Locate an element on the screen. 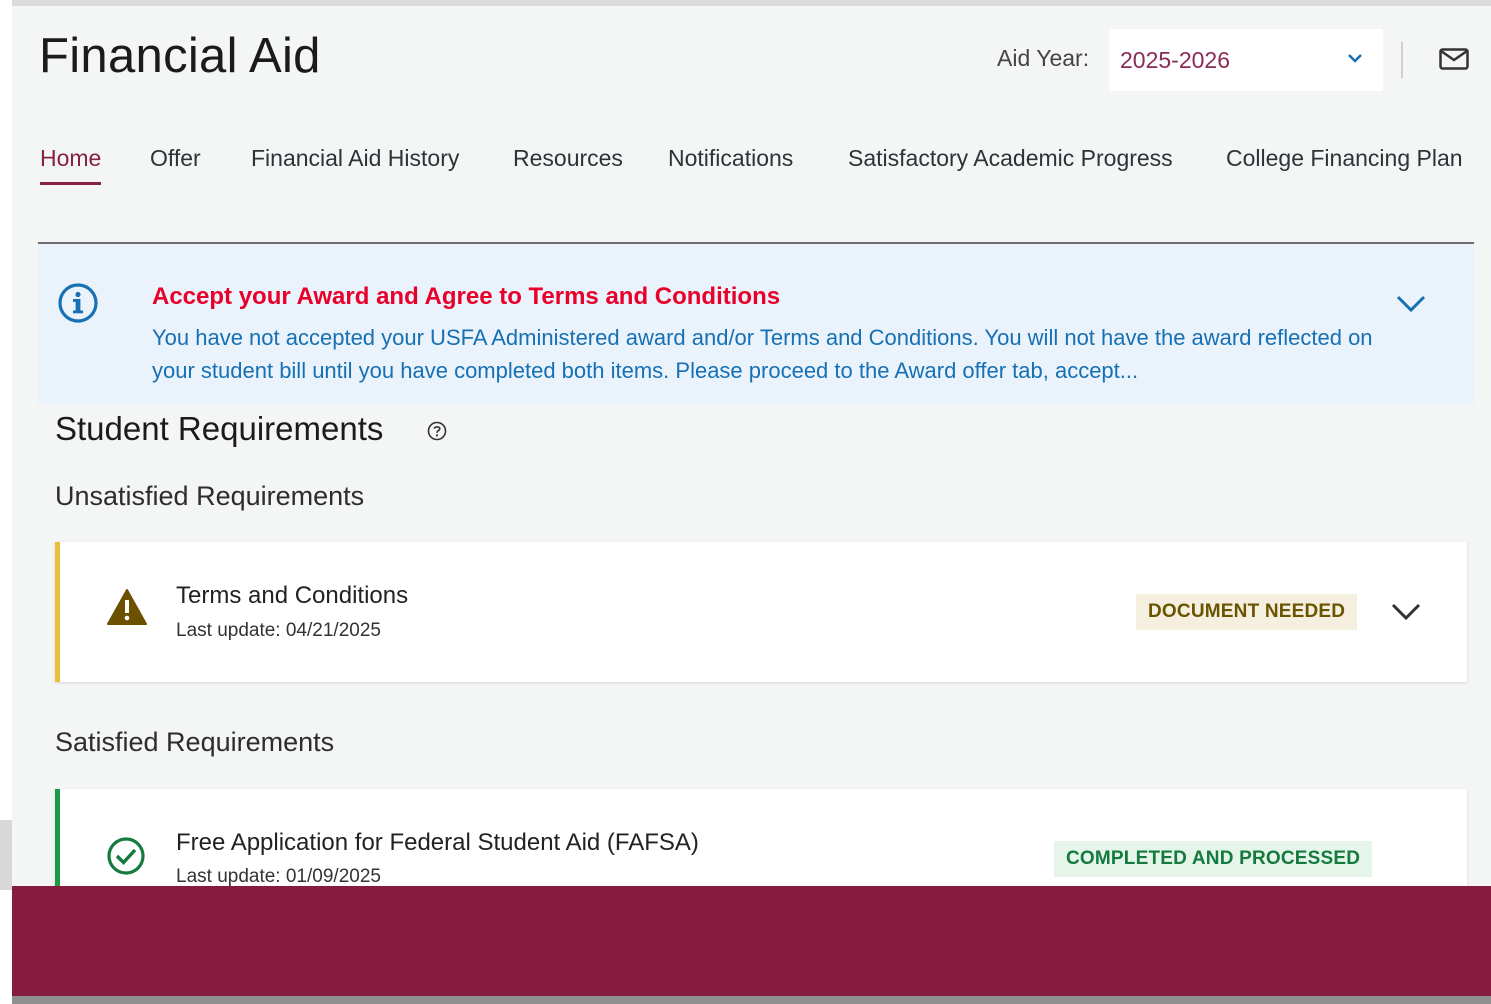 This screenshot has width=1491, height=1004. aid-year-label: Aid Year: is located at coordinates (1043, 58).